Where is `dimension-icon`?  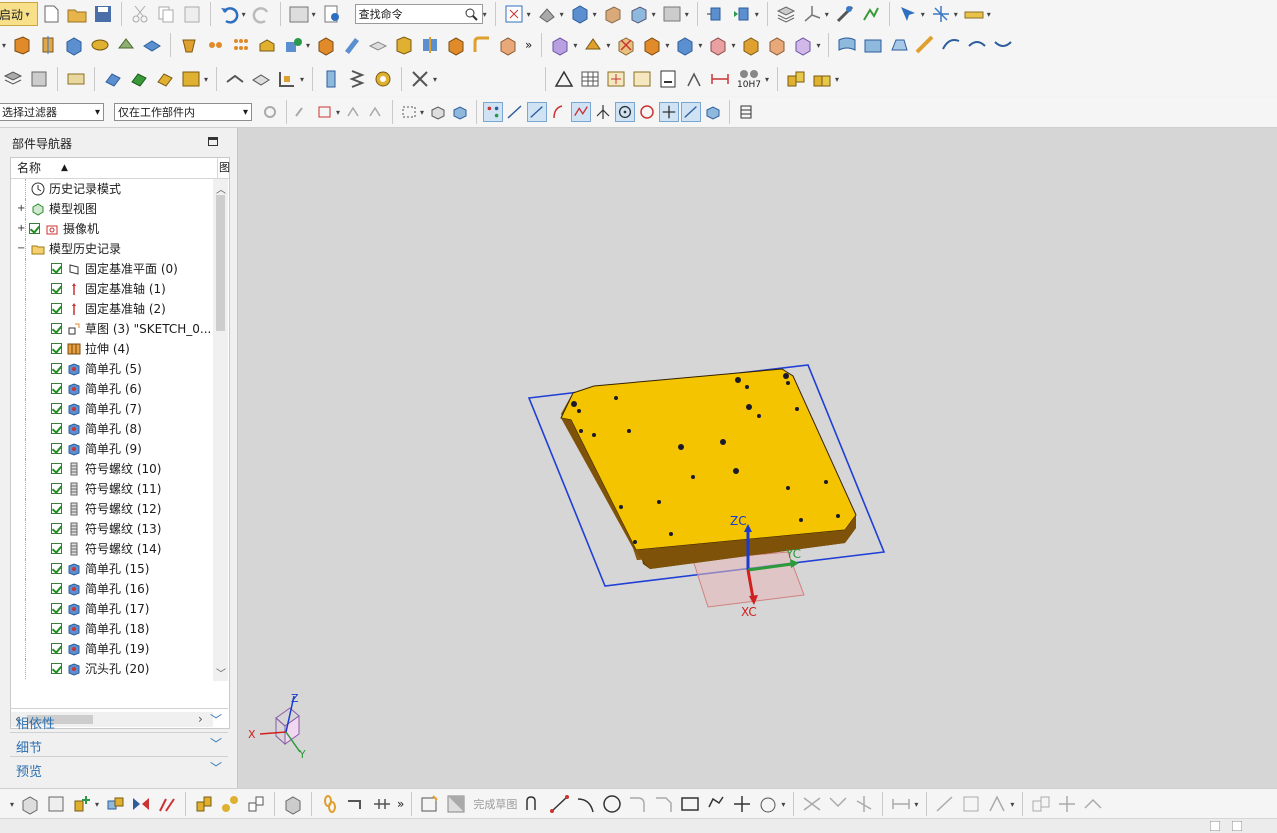 dimension-icon is located at coordinates (720, 79).